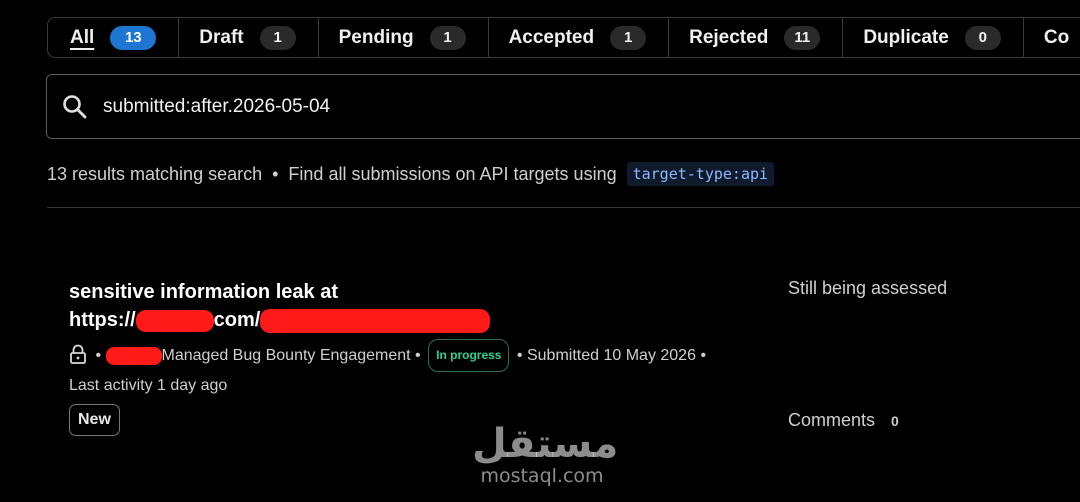 This screenshot has width=1080, height=502. I want to click on tab-label: Accepted, so click(551, 37).